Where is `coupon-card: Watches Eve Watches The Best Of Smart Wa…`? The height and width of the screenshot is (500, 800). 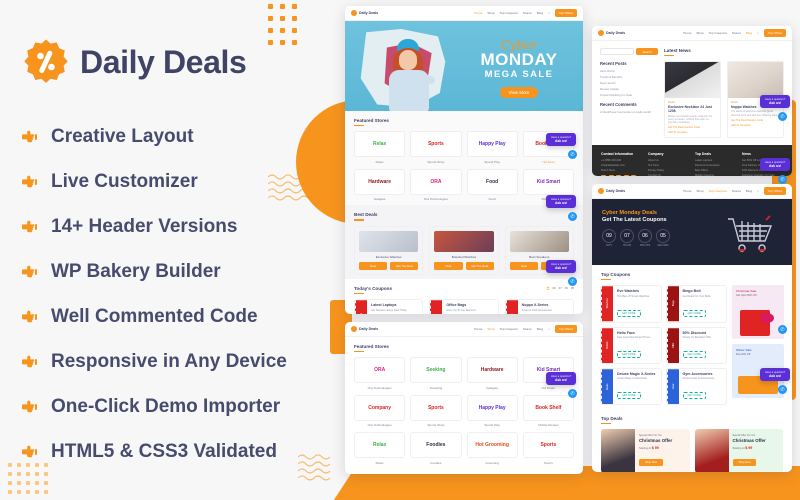 coupon-card: Watches Eve Watches The Best Of Smart Wa… is located at coordinates (631, 304).